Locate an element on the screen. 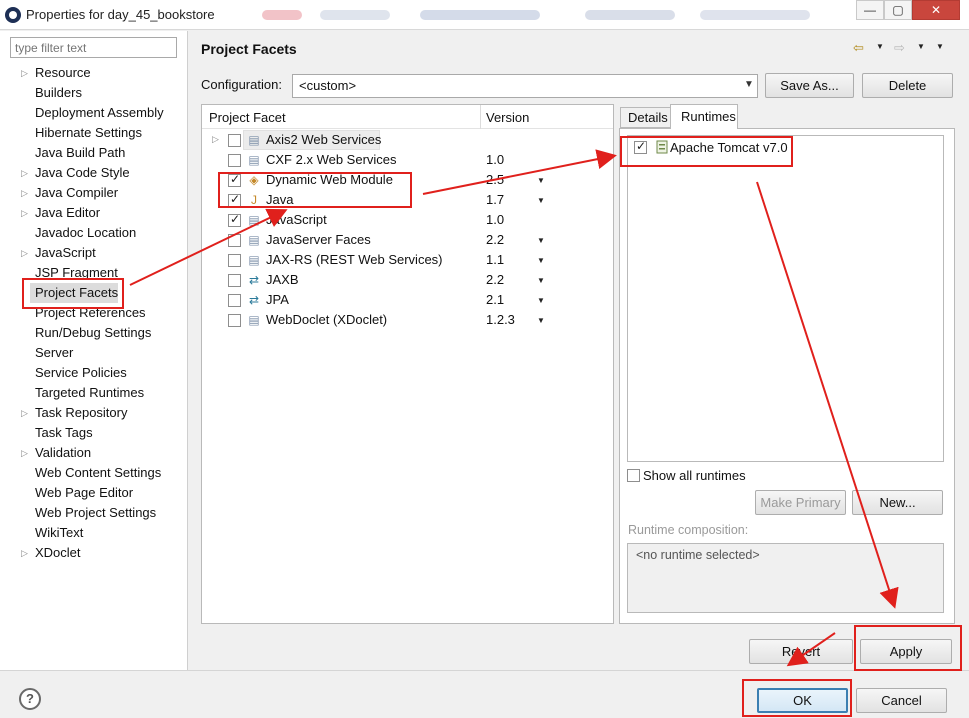  nav-item-java-compiler: Java Compiler is located at coordinates (76, 193).